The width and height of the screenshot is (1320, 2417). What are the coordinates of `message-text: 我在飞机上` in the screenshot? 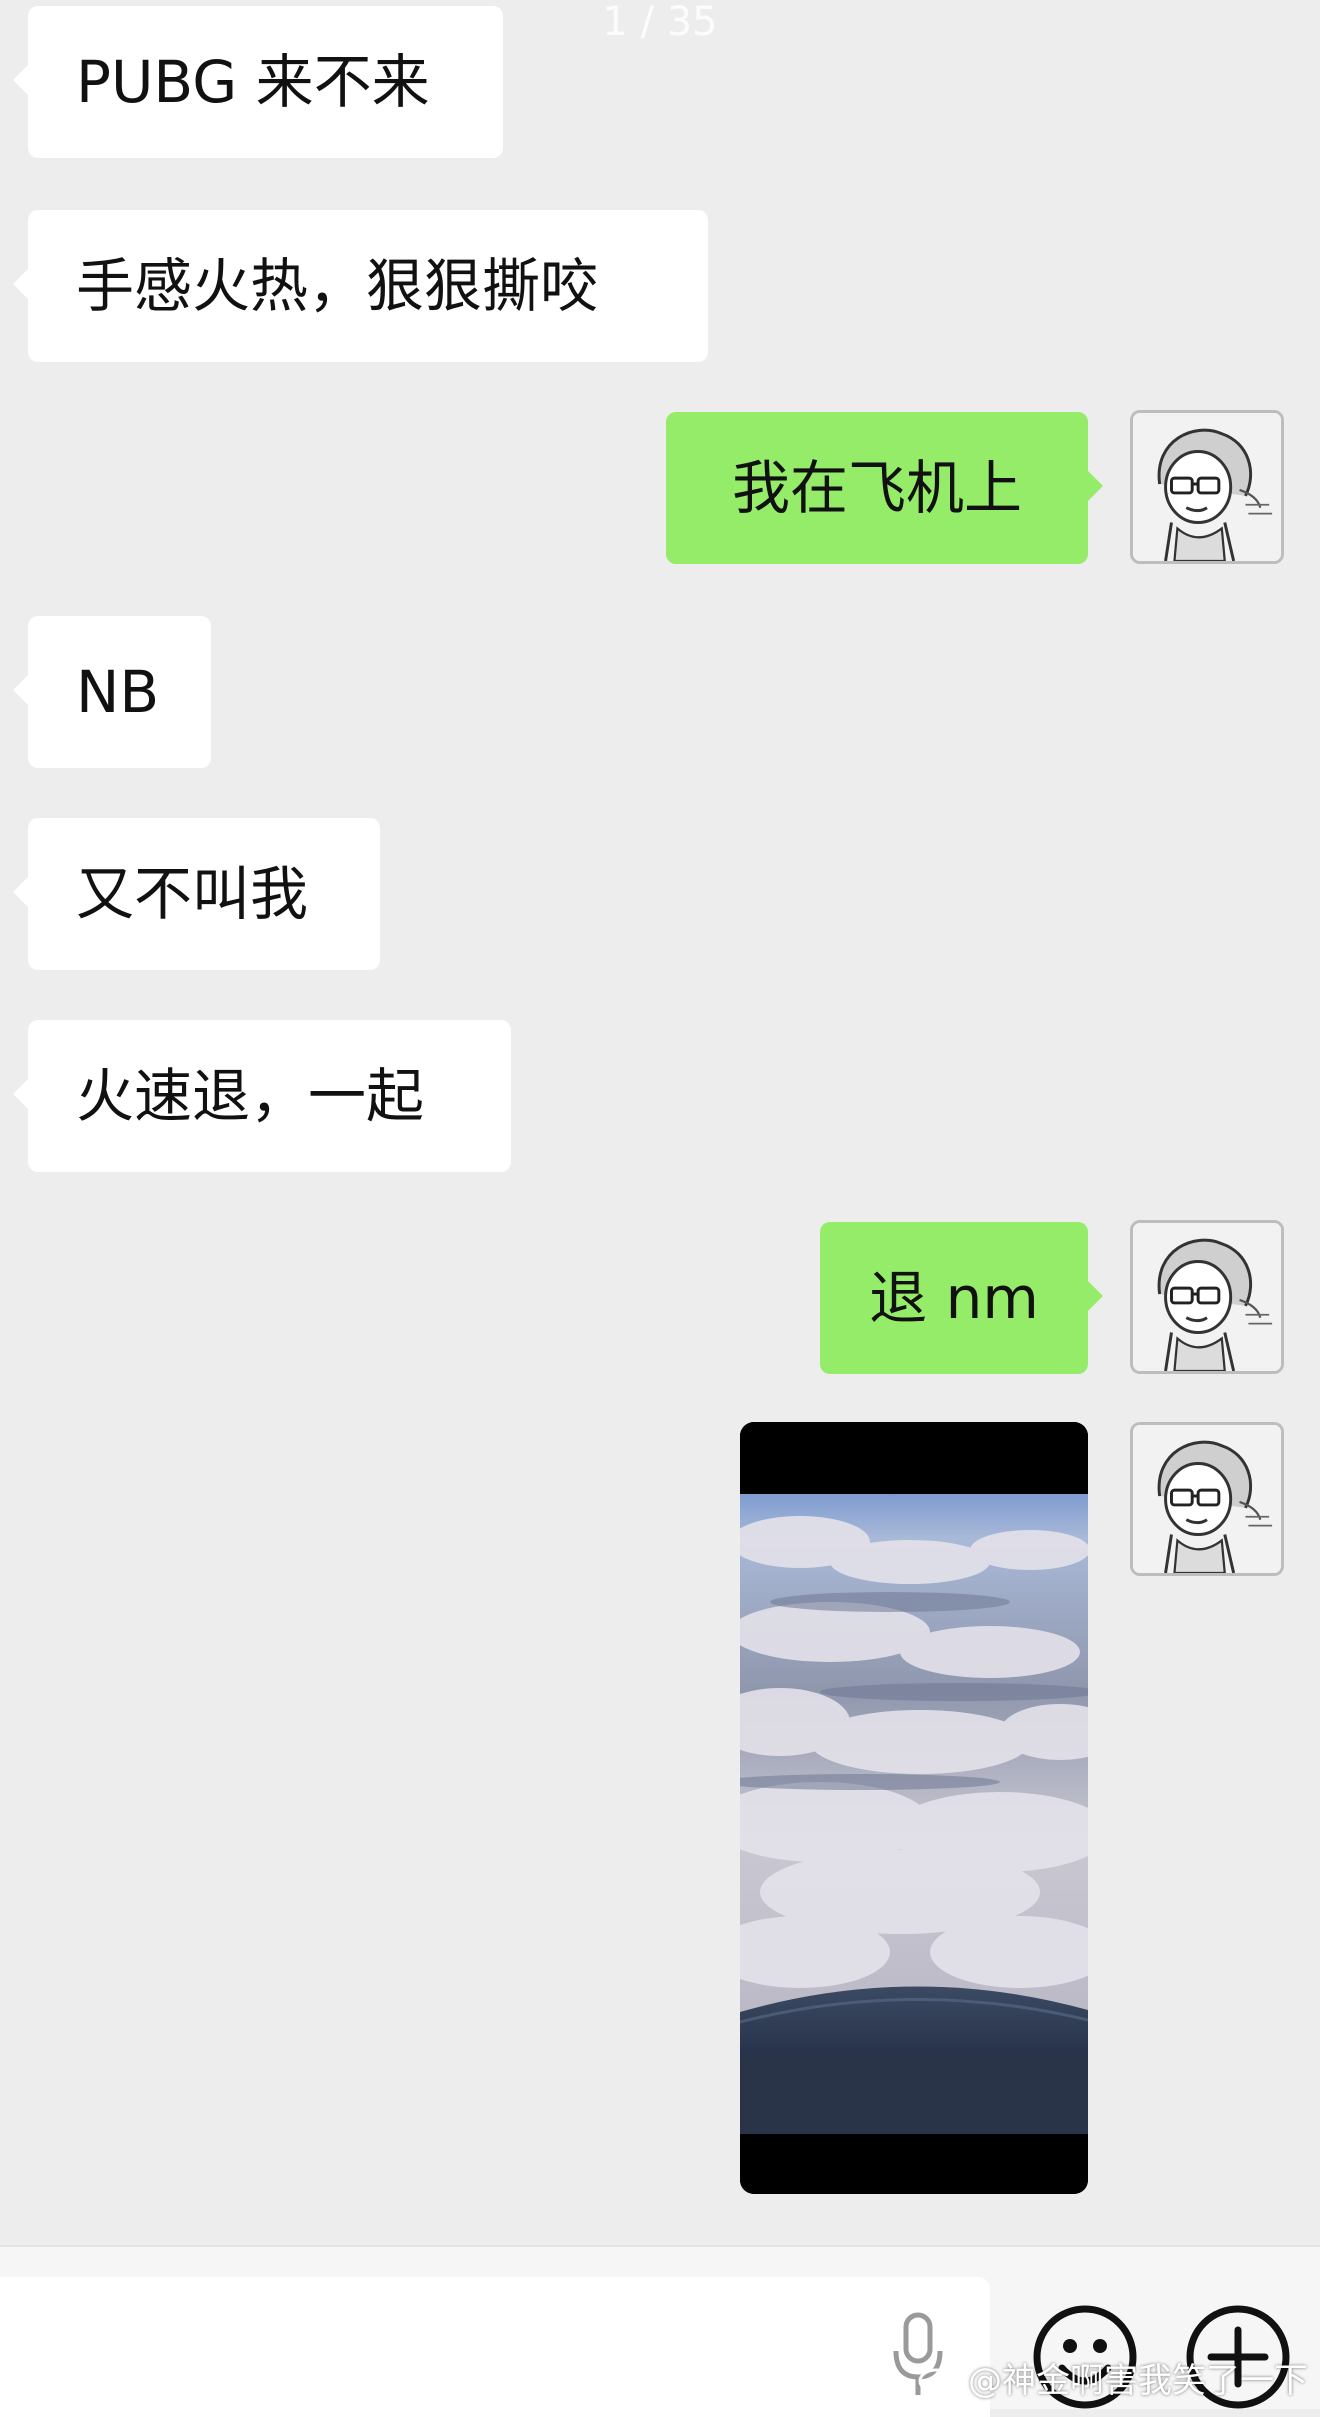 It's located at (876, 488).